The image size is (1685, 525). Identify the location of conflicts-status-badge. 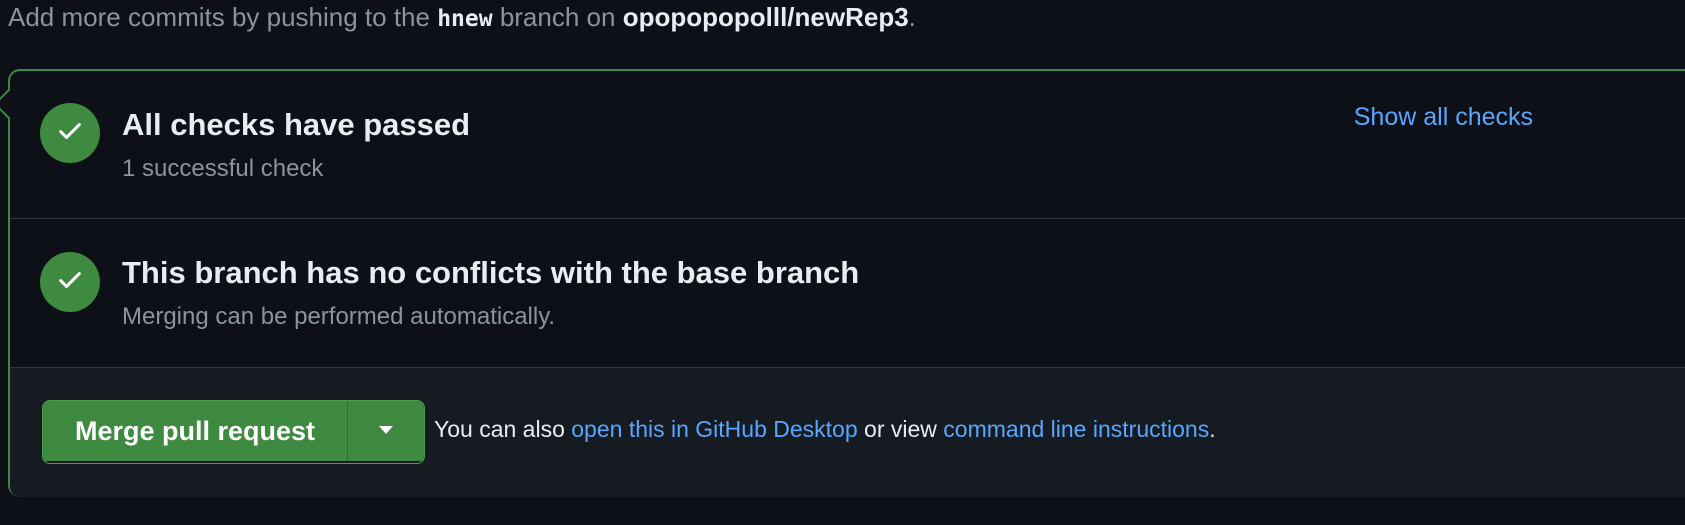
(70, 282).